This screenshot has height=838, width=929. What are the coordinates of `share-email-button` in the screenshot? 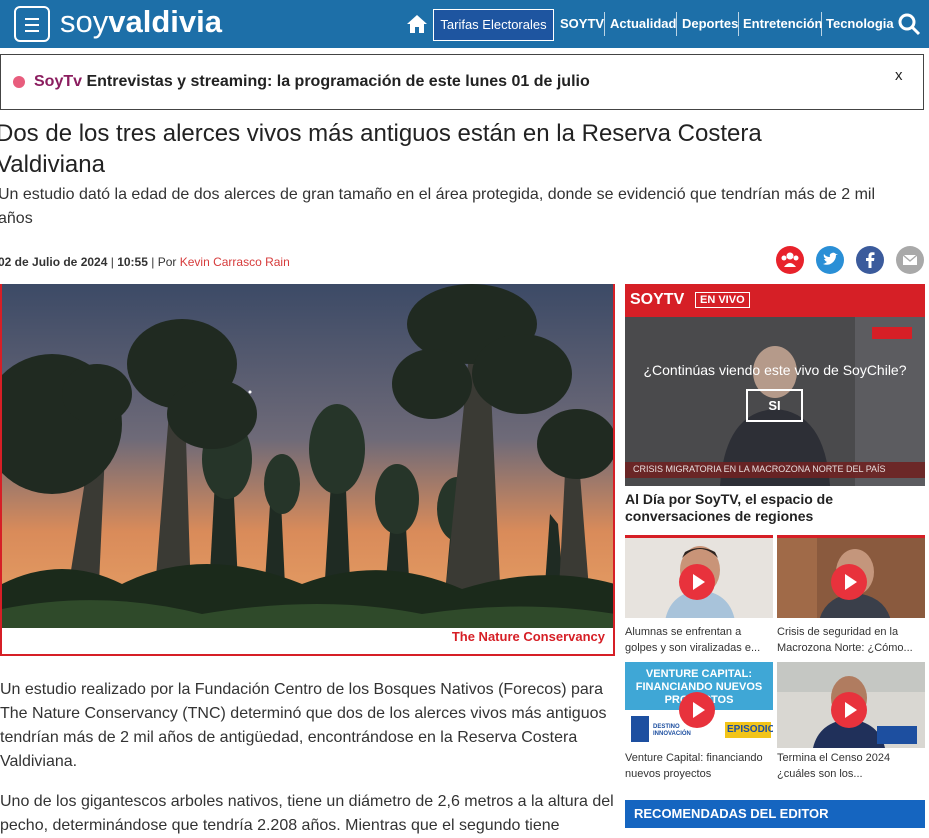 It's located at (910, 260).